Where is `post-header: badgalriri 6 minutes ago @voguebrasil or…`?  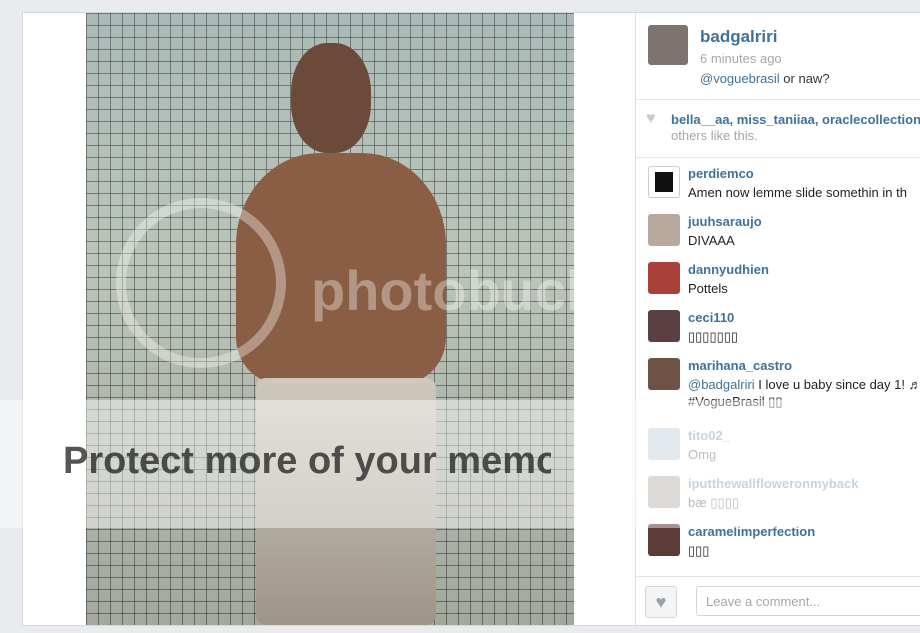
post-header: badgalriri 6 minutes ago @voguebrasil or… is located at coordinates (778, 56).